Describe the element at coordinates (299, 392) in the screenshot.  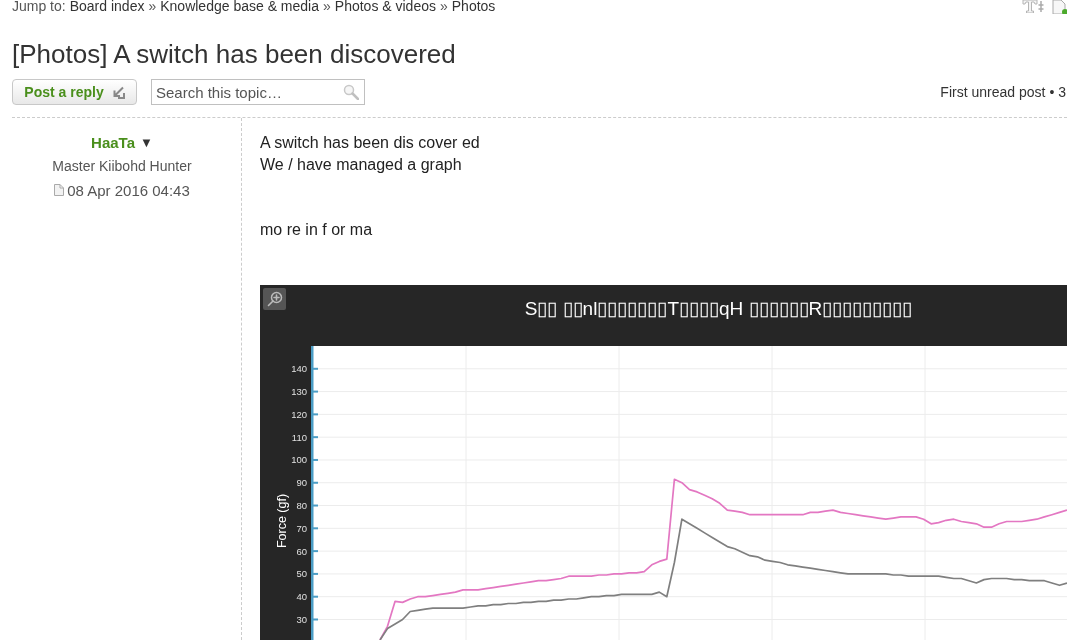
I see `axis-tick-label: 130` at that location.